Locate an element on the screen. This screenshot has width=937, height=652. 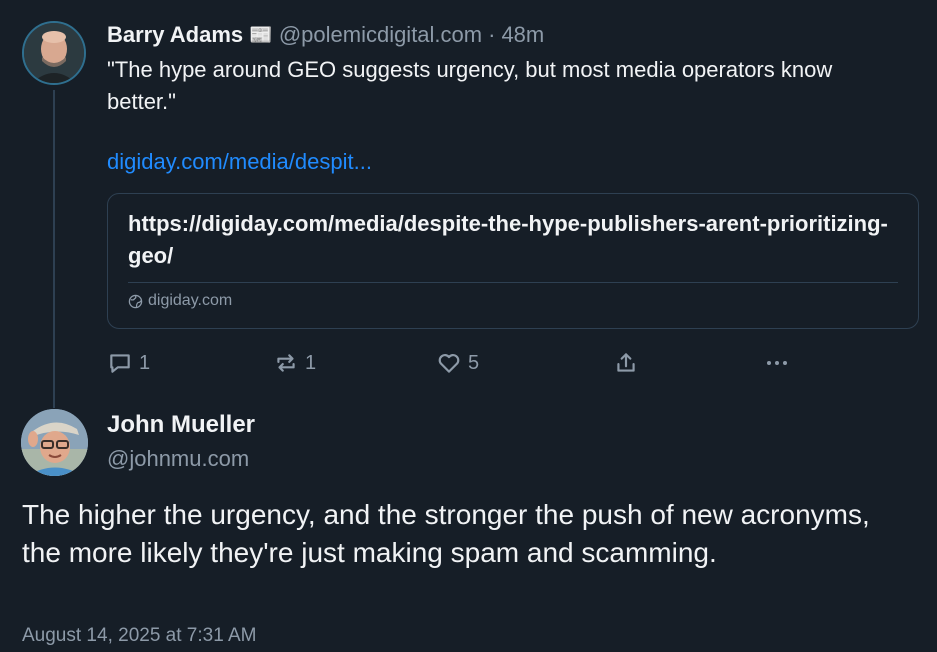
avatar-john-mueller is located at coordinates (54, 442).